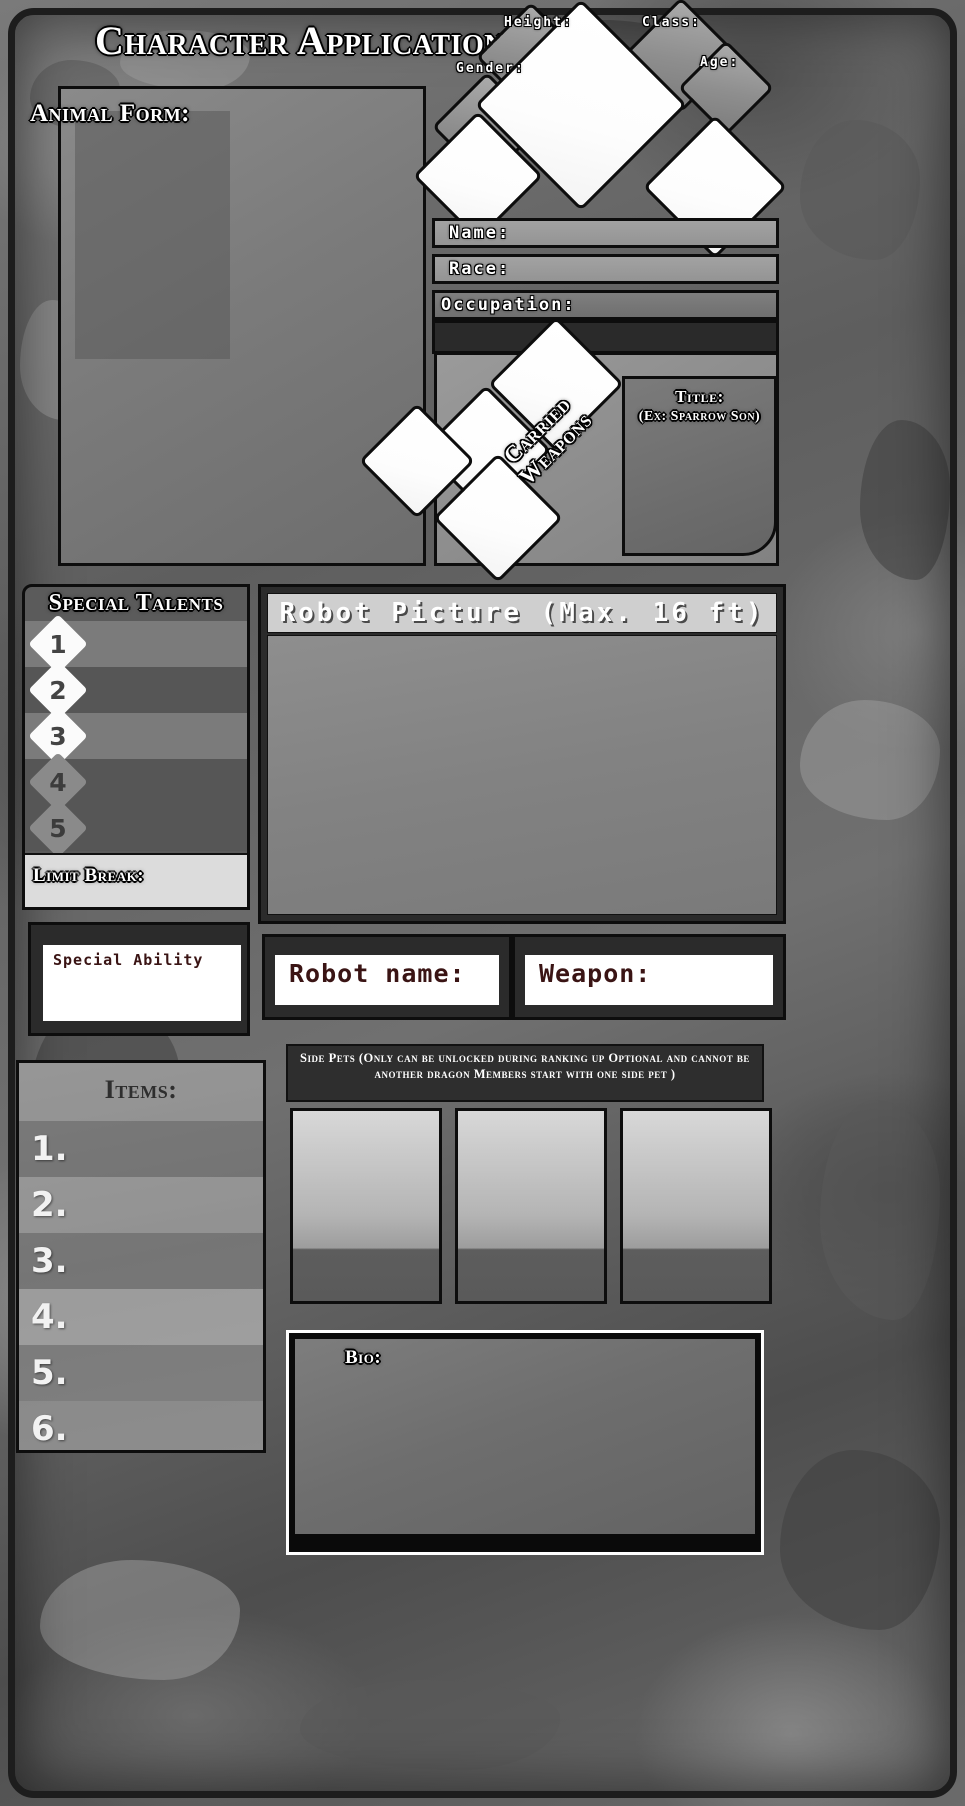 Image resolution: width=965 pixels, height=1806 pixels. What do you see at coordinates (480, 233) in the screenshot?
I see `name-label: Name:` at bounding box center [480, 233].